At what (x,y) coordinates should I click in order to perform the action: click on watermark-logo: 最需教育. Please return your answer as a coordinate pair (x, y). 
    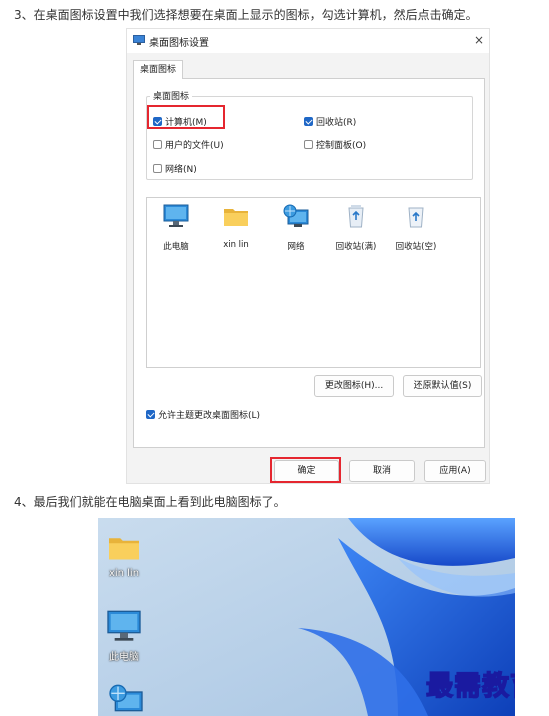
    Looking at the image, I should click on (470, 686).